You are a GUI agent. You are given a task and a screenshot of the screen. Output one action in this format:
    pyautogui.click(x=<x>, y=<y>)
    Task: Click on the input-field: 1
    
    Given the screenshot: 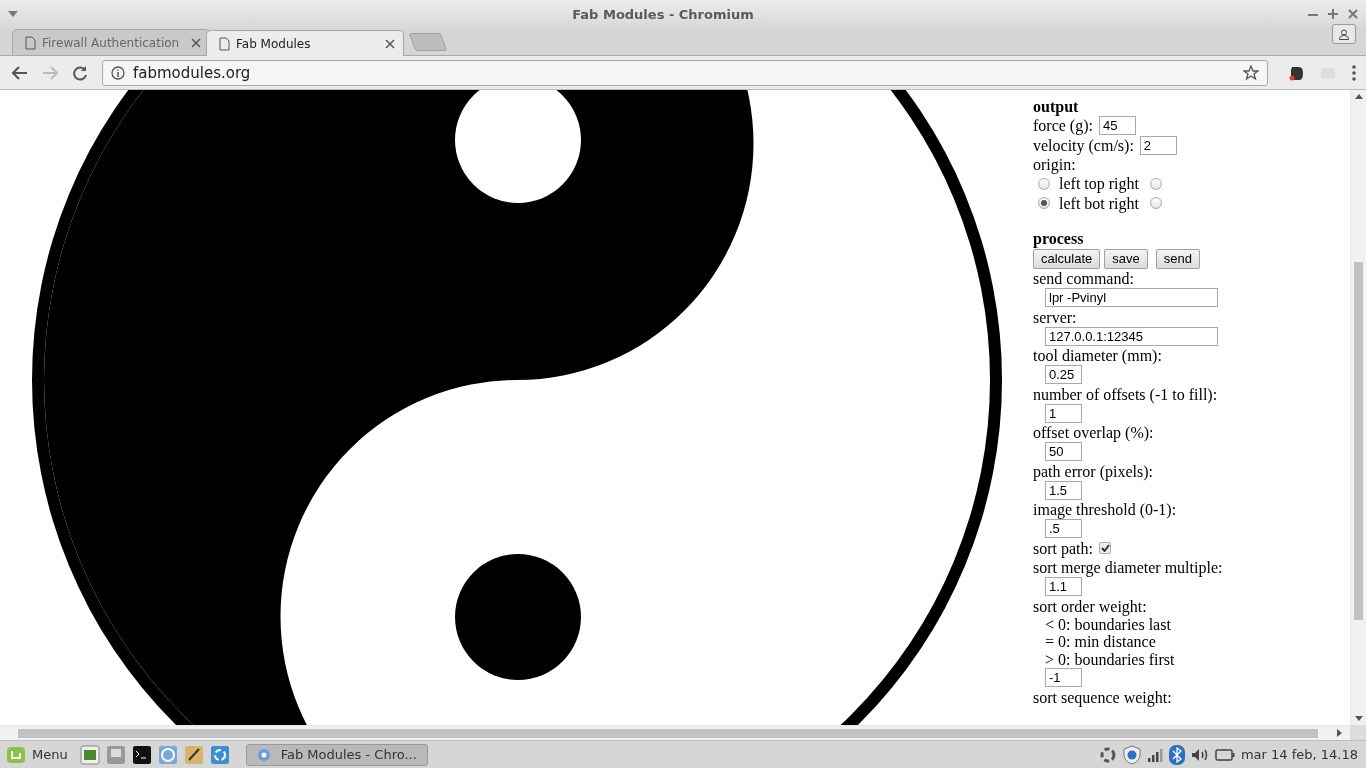 What is the action you would take?
    pyautogui.click(x=1063, y=413)
    